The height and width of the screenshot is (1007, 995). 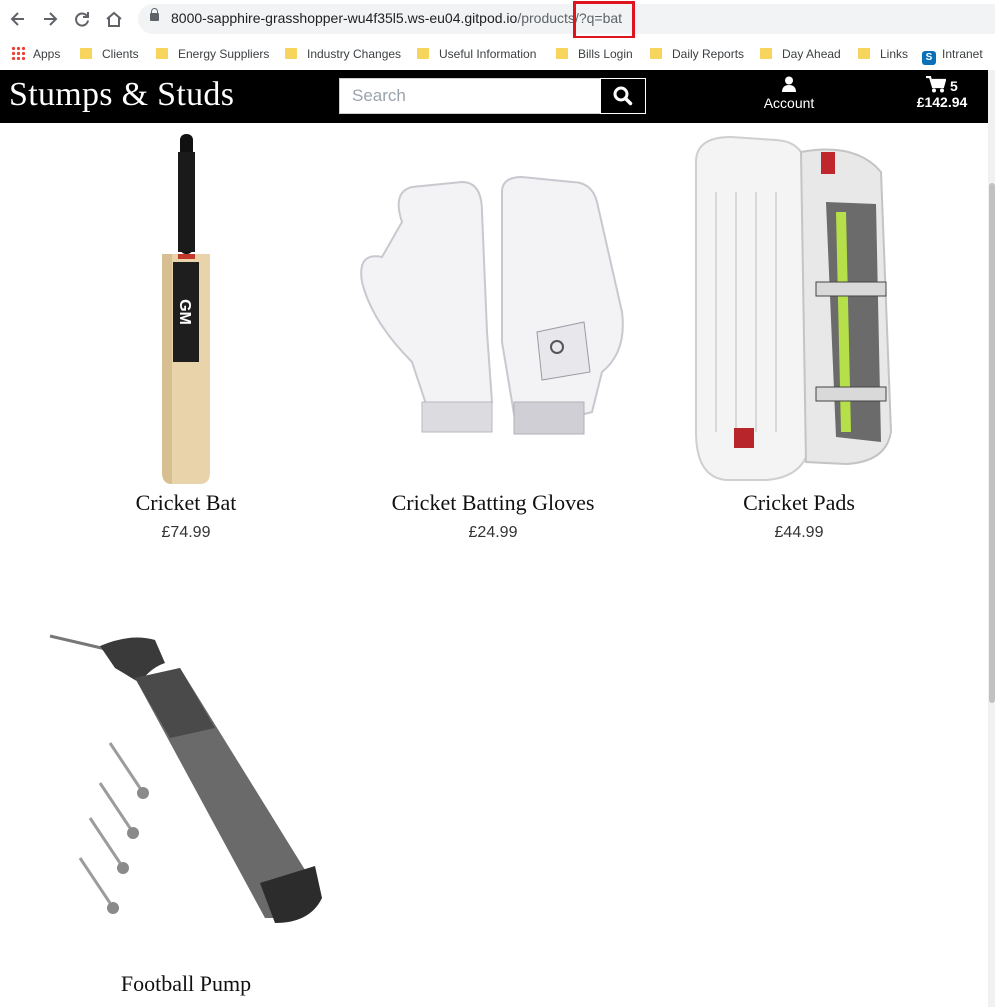 What do you see at coordinates (343, 54) in the screenshot?
I see `bookmark-industry-changes: Industry Changes` at bounding box center [343, 54].